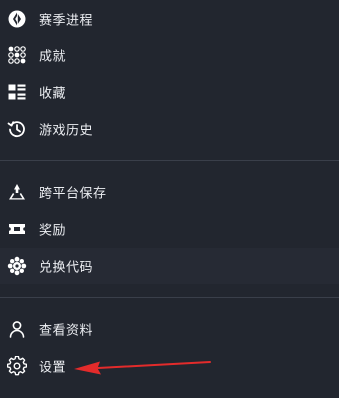  I want to click on history-icon, so click(17, 129).